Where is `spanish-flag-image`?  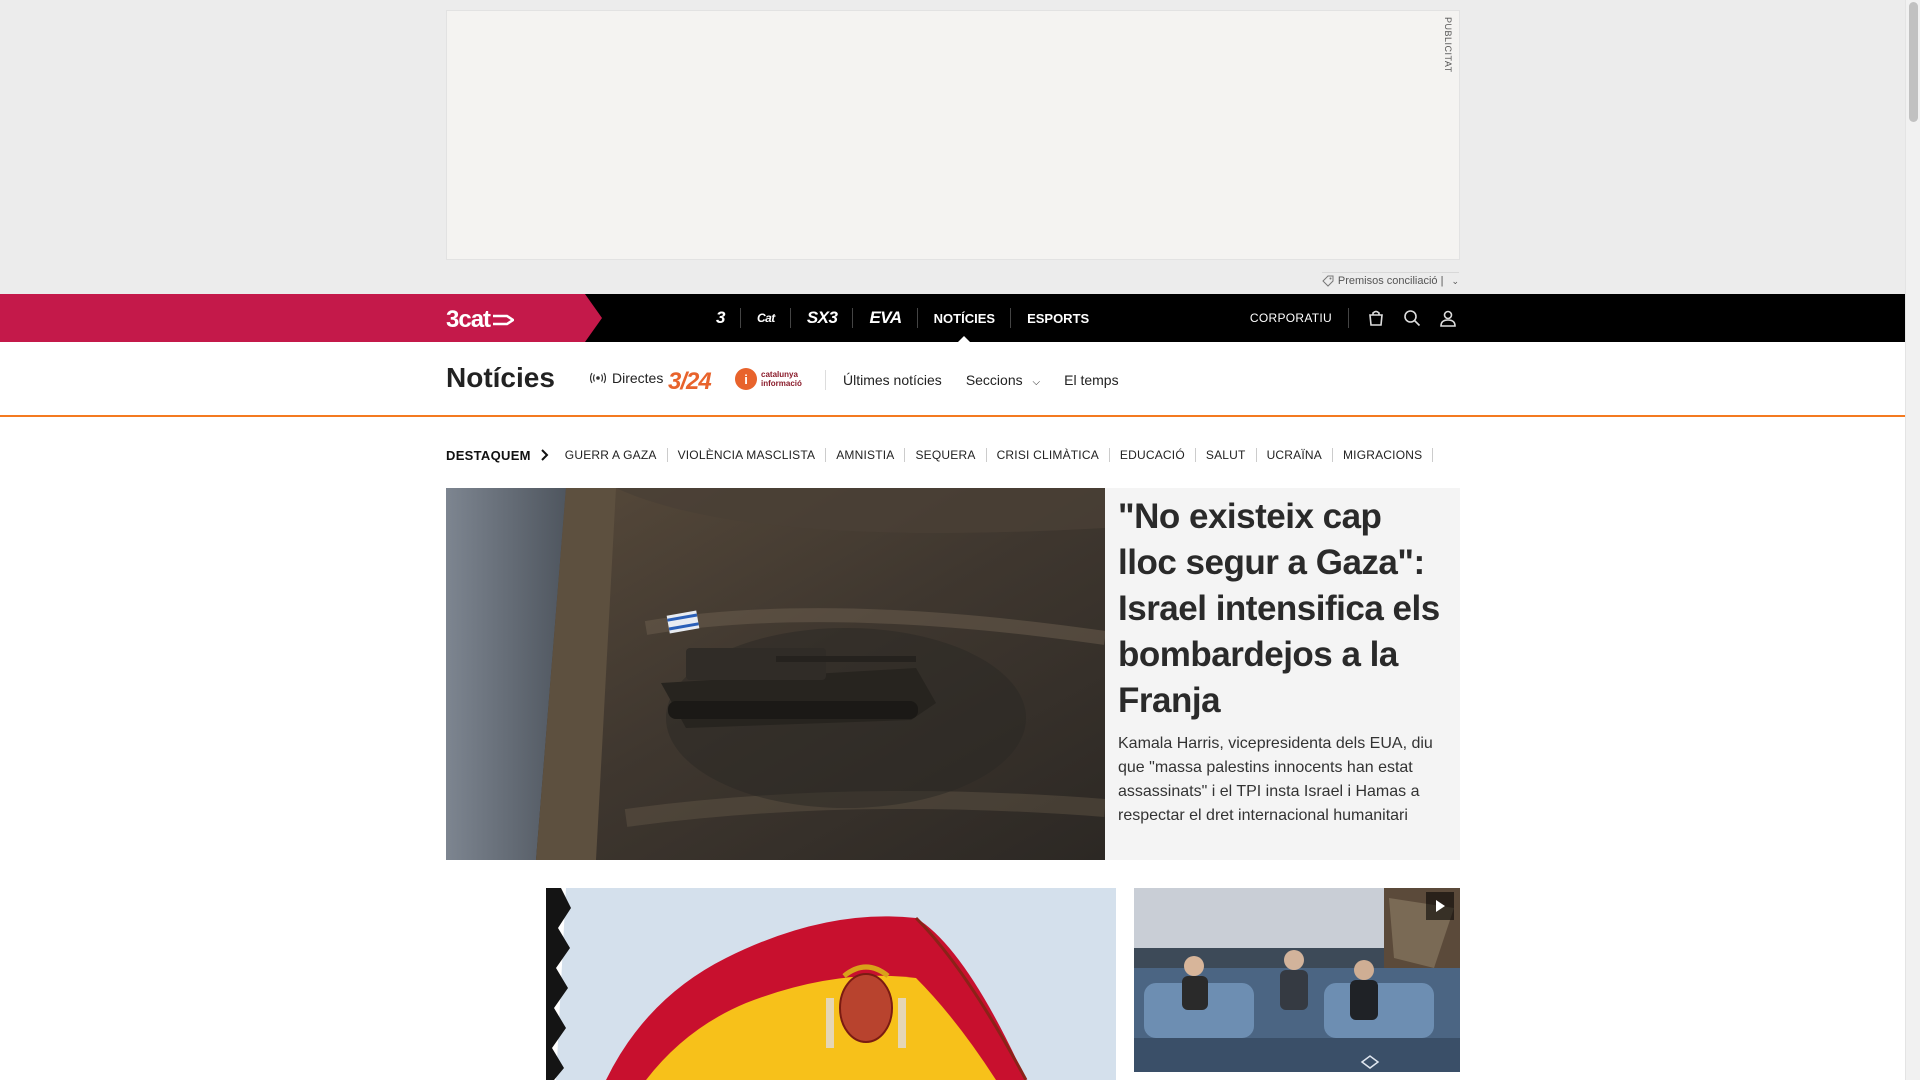
spanish-flag-image is located at coordinates (781, 984).